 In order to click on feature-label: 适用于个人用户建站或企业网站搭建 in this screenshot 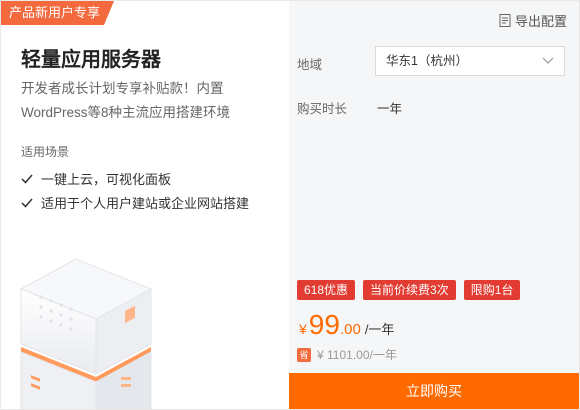, I will do `click(145, 203)`.